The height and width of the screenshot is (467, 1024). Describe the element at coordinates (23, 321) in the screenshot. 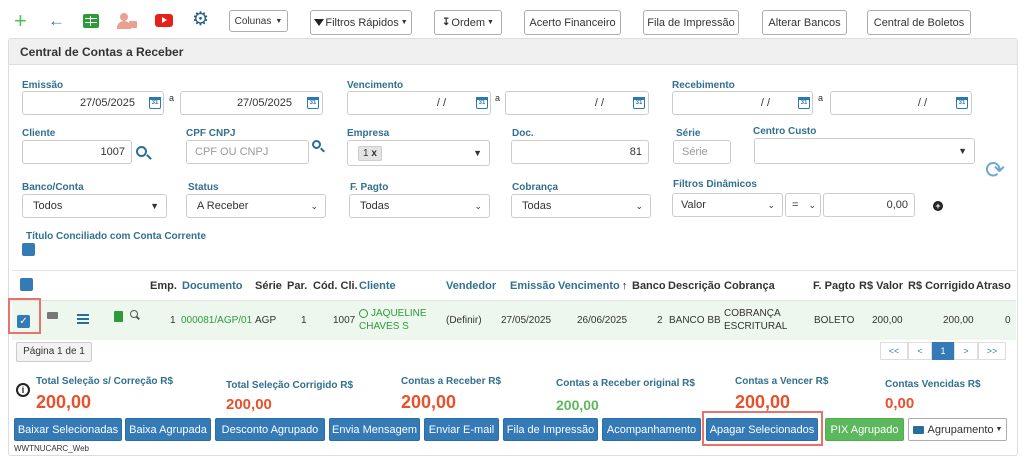

I see `row-checkbox: ✓` at that location.